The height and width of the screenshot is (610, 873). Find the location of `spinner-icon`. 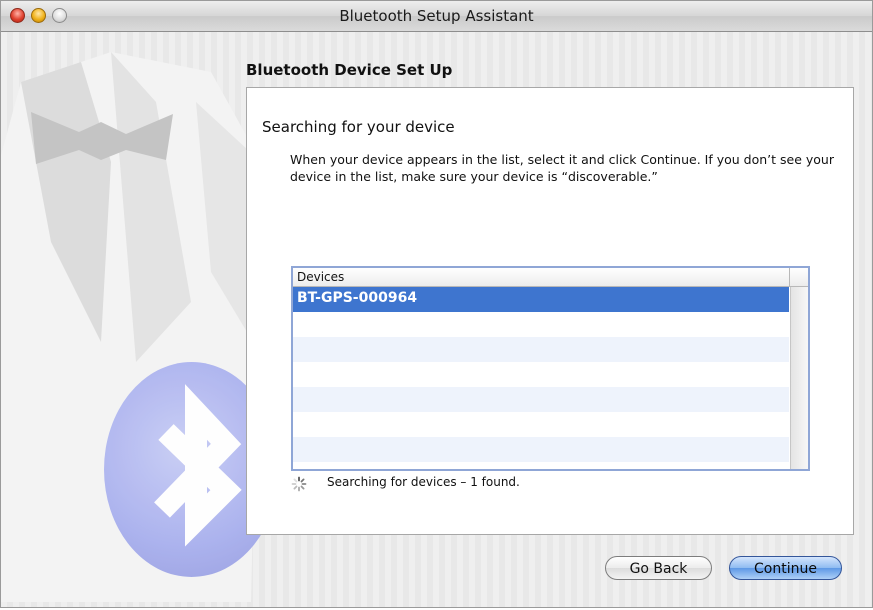

spinner-icon is located at coordinates (299, 484).